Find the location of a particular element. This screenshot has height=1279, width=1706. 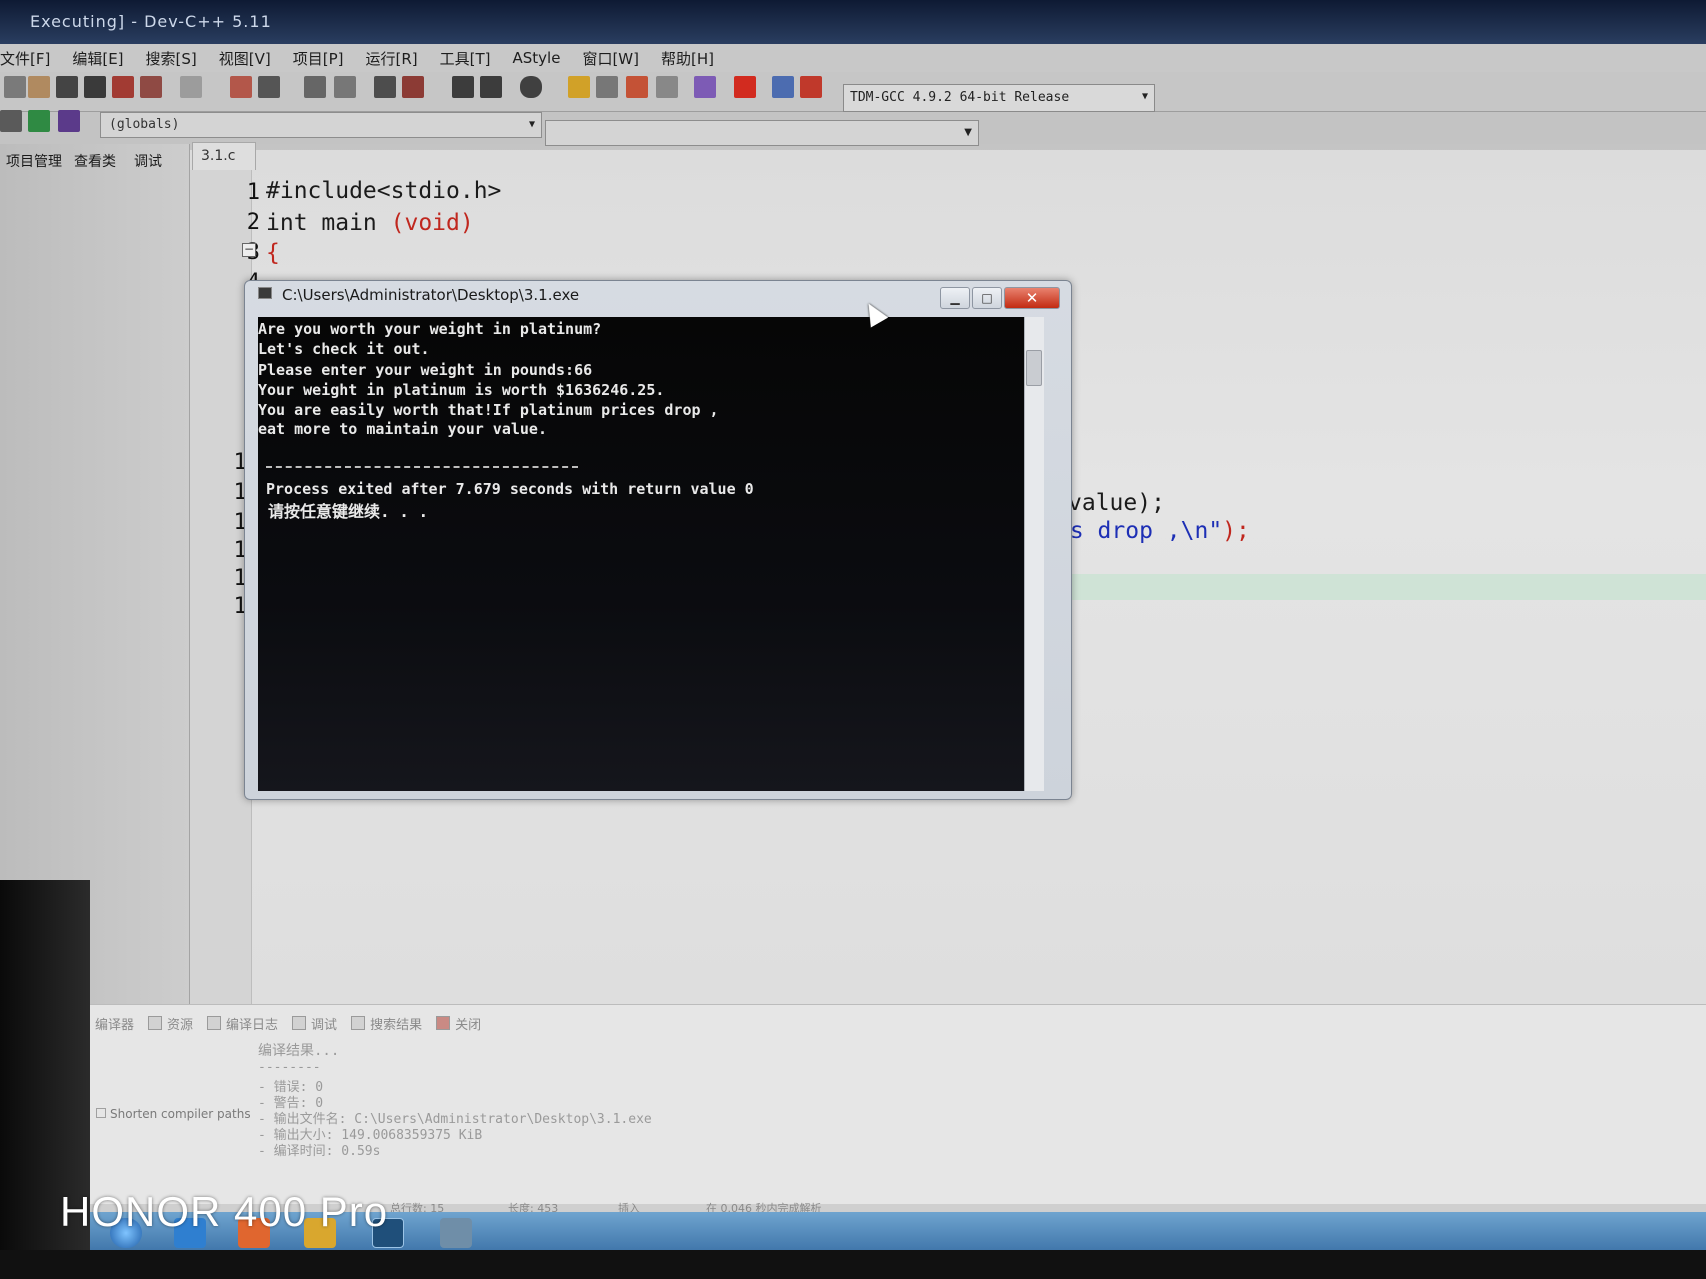

find-icon is located at coordinates (315, 87).